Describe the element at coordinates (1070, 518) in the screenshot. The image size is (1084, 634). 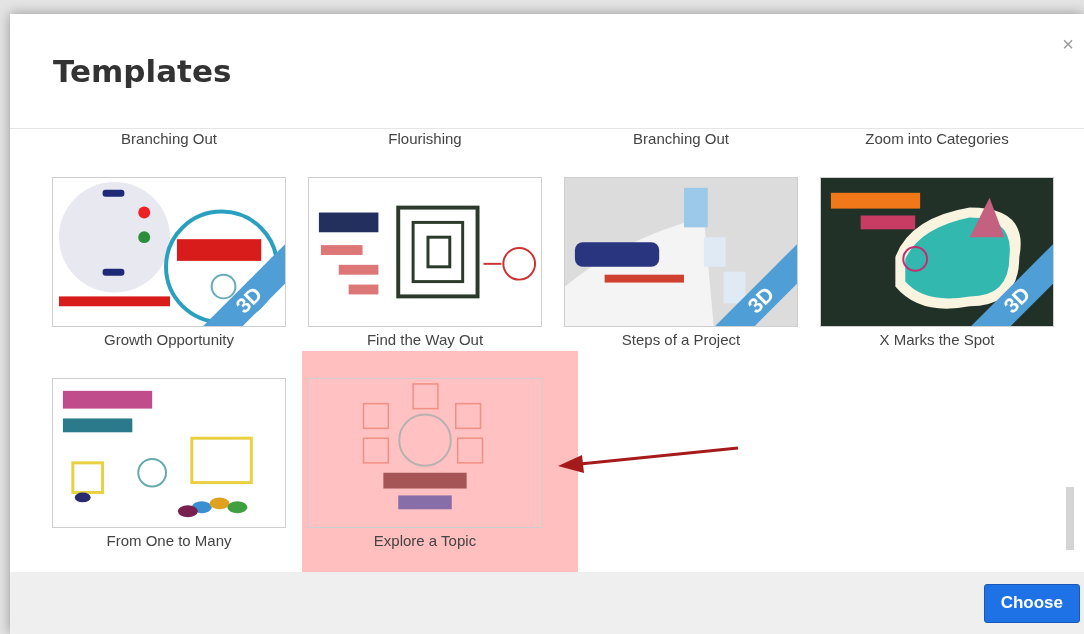
I see `scrollbar` at that location.